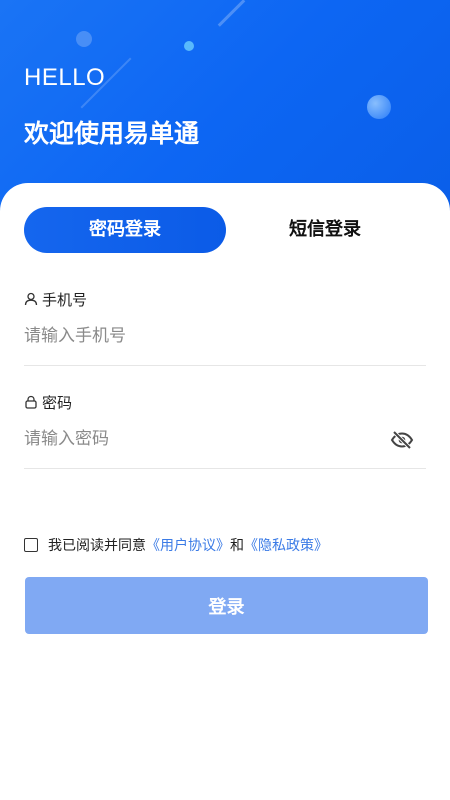 The width and height of the screenshot is (450, 800). Describe the element at coordinates (97, 546) in the screenshot. I see `agreement-text: 我已阅读并同意` at that location.